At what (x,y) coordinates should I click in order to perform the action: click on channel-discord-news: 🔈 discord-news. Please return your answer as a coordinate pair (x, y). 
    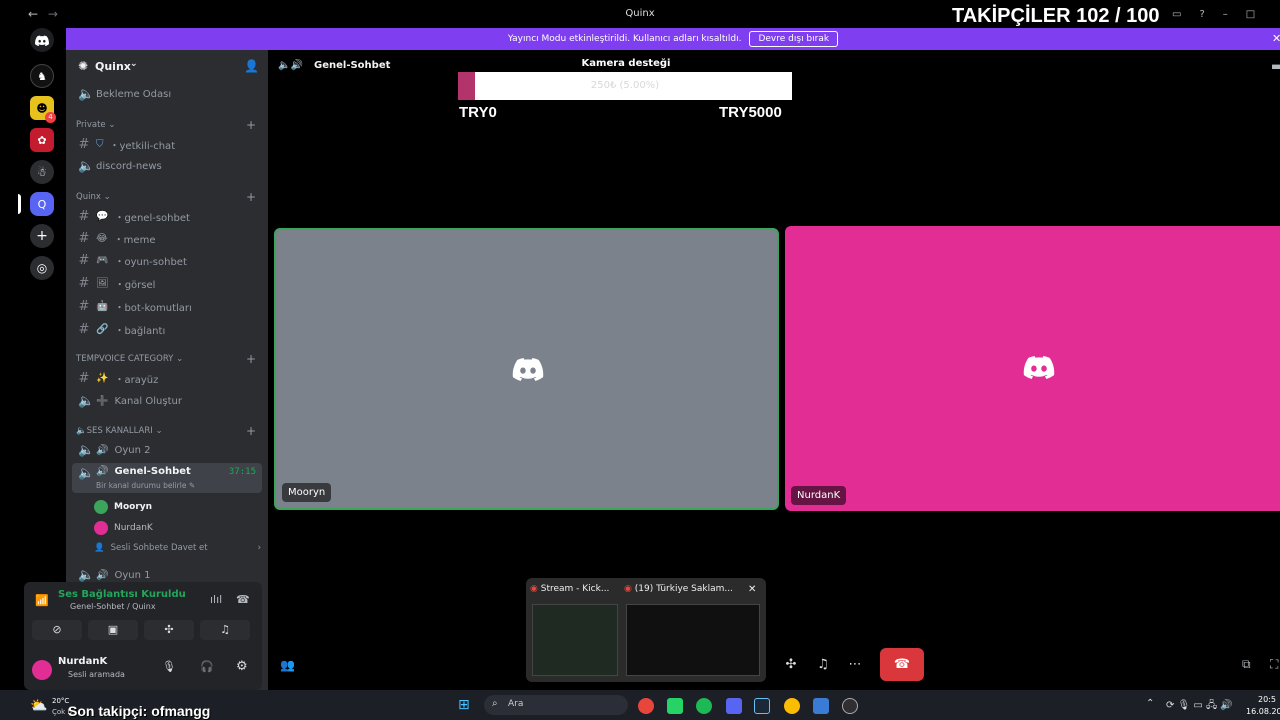
    Looking at the image, I should click on (167, 166).